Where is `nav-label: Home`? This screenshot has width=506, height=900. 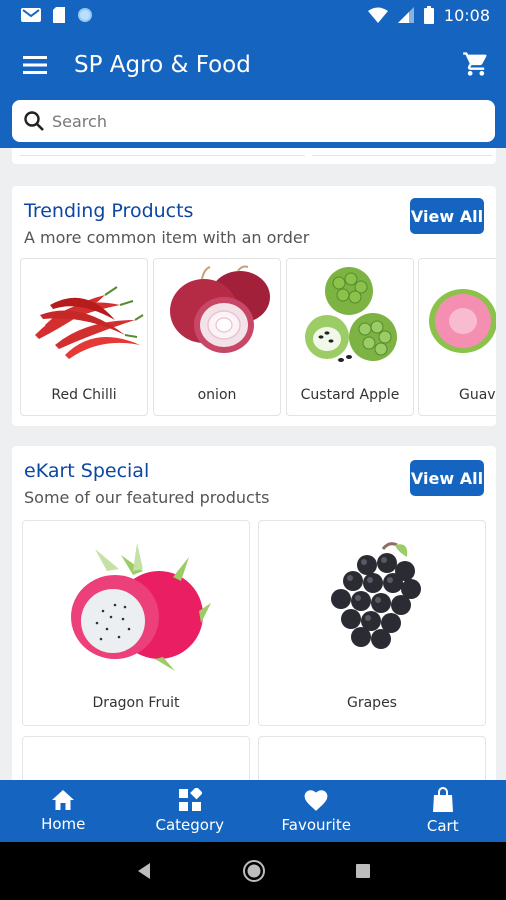 nav-label: Home is located at coordinates (63, 824).